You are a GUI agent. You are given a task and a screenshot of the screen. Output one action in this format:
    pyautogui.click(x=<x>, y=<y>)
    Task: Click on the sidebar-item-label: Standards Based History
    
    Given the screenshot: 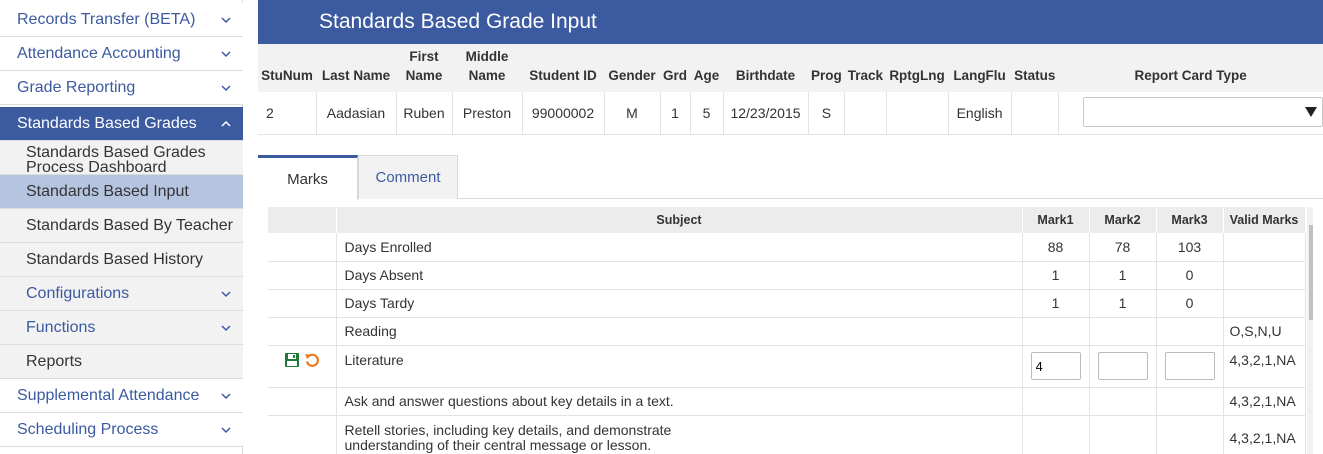 What is the action you would take?
    pyautogui.click(x=114, y=259)
    